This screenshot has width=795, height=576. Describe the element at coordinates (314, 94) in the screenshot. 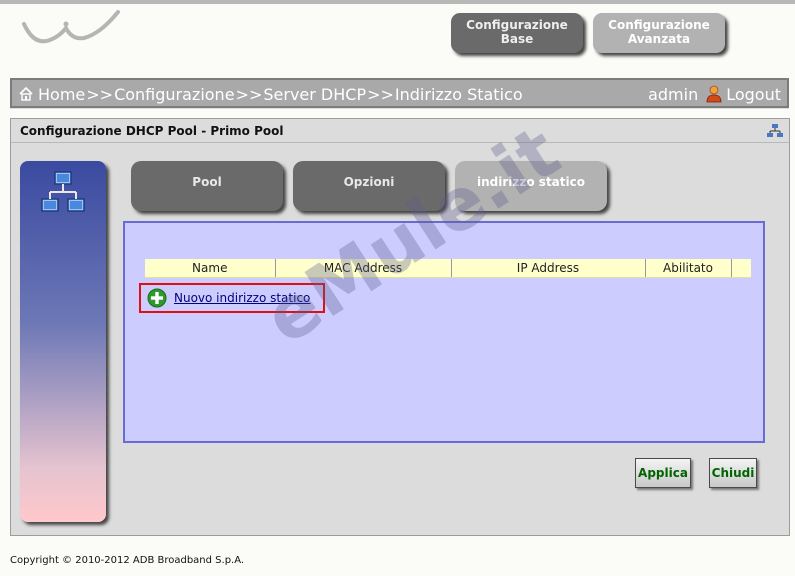

I see `breadcrumb-server-dhcp: Server DHCP` at that location.